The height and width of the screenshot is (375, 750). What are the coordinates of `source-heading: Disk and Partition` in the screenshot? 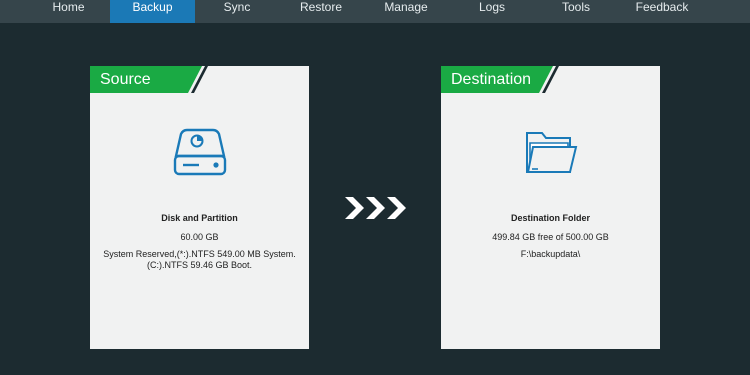 It's located at (199, 218).